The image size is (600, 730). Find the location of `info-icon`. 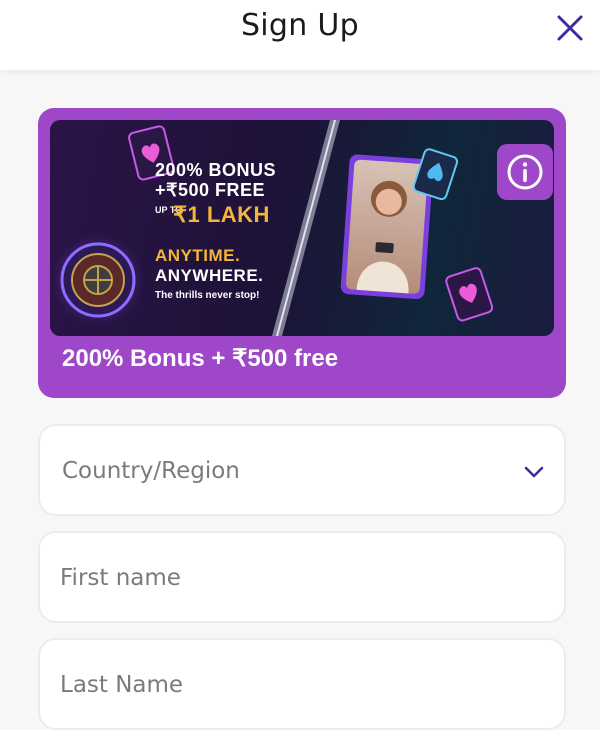

info-icon is located at coordinates (525, 172).